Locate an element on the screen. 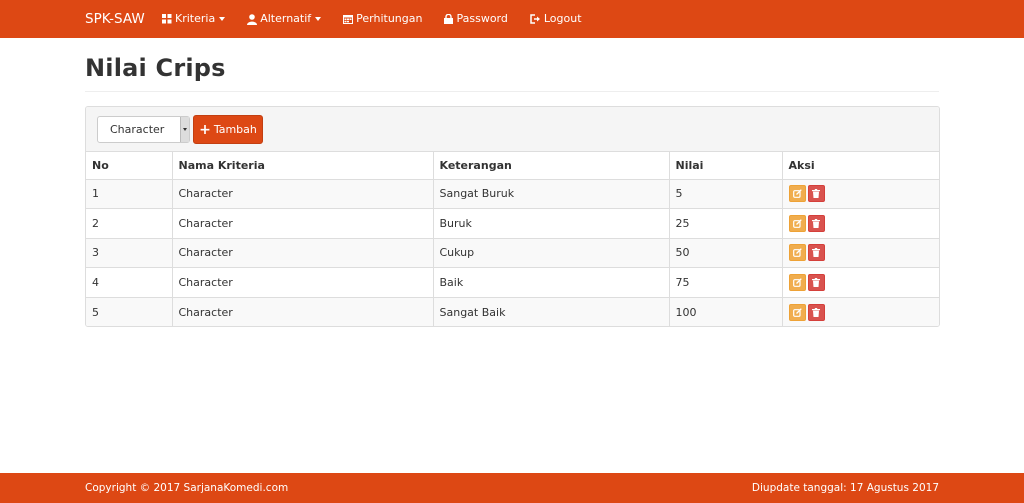 The image size is (1024, 503). column-header-no: No is located at coordinates (129, 166).